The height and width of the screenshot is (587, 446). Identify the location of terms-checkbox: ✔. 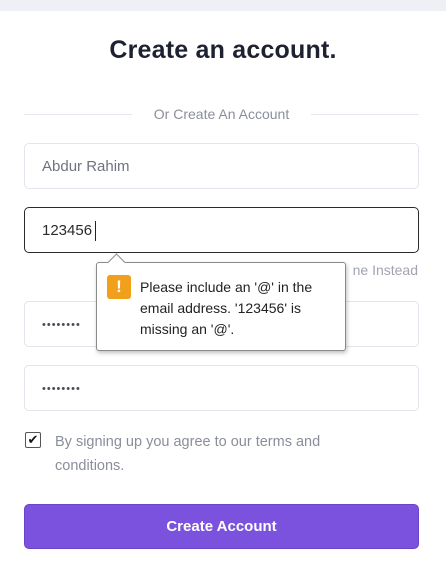
(33, 440).